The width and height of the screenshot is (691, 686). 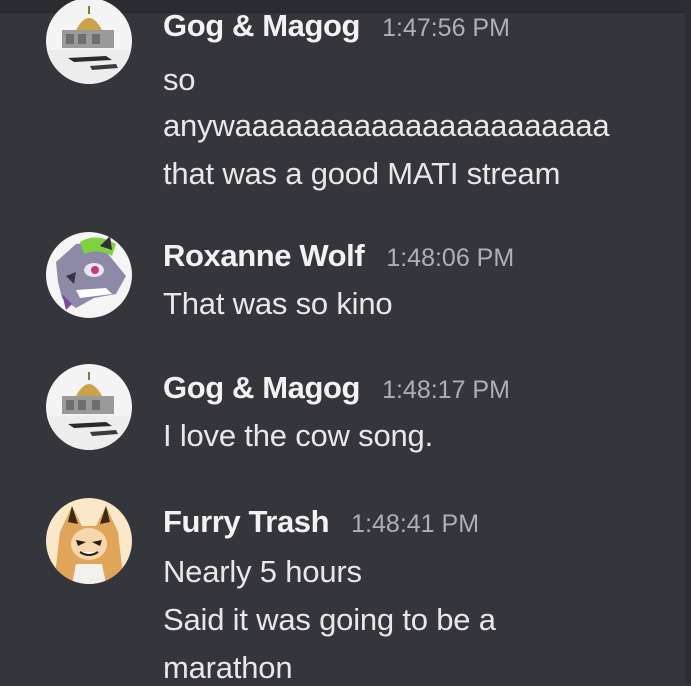 I want to click on message-text: that was a good MATI stream, so click(x=362, y=173).